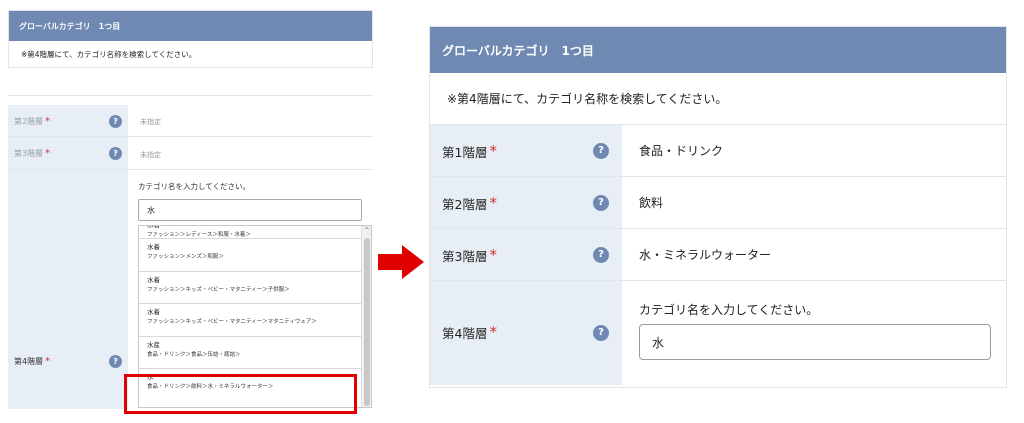  I want to click on suggestion-item: 水着 ファッション＞キッズ・ベビー・マタニティー＞子供服＞, so click(250, 288).